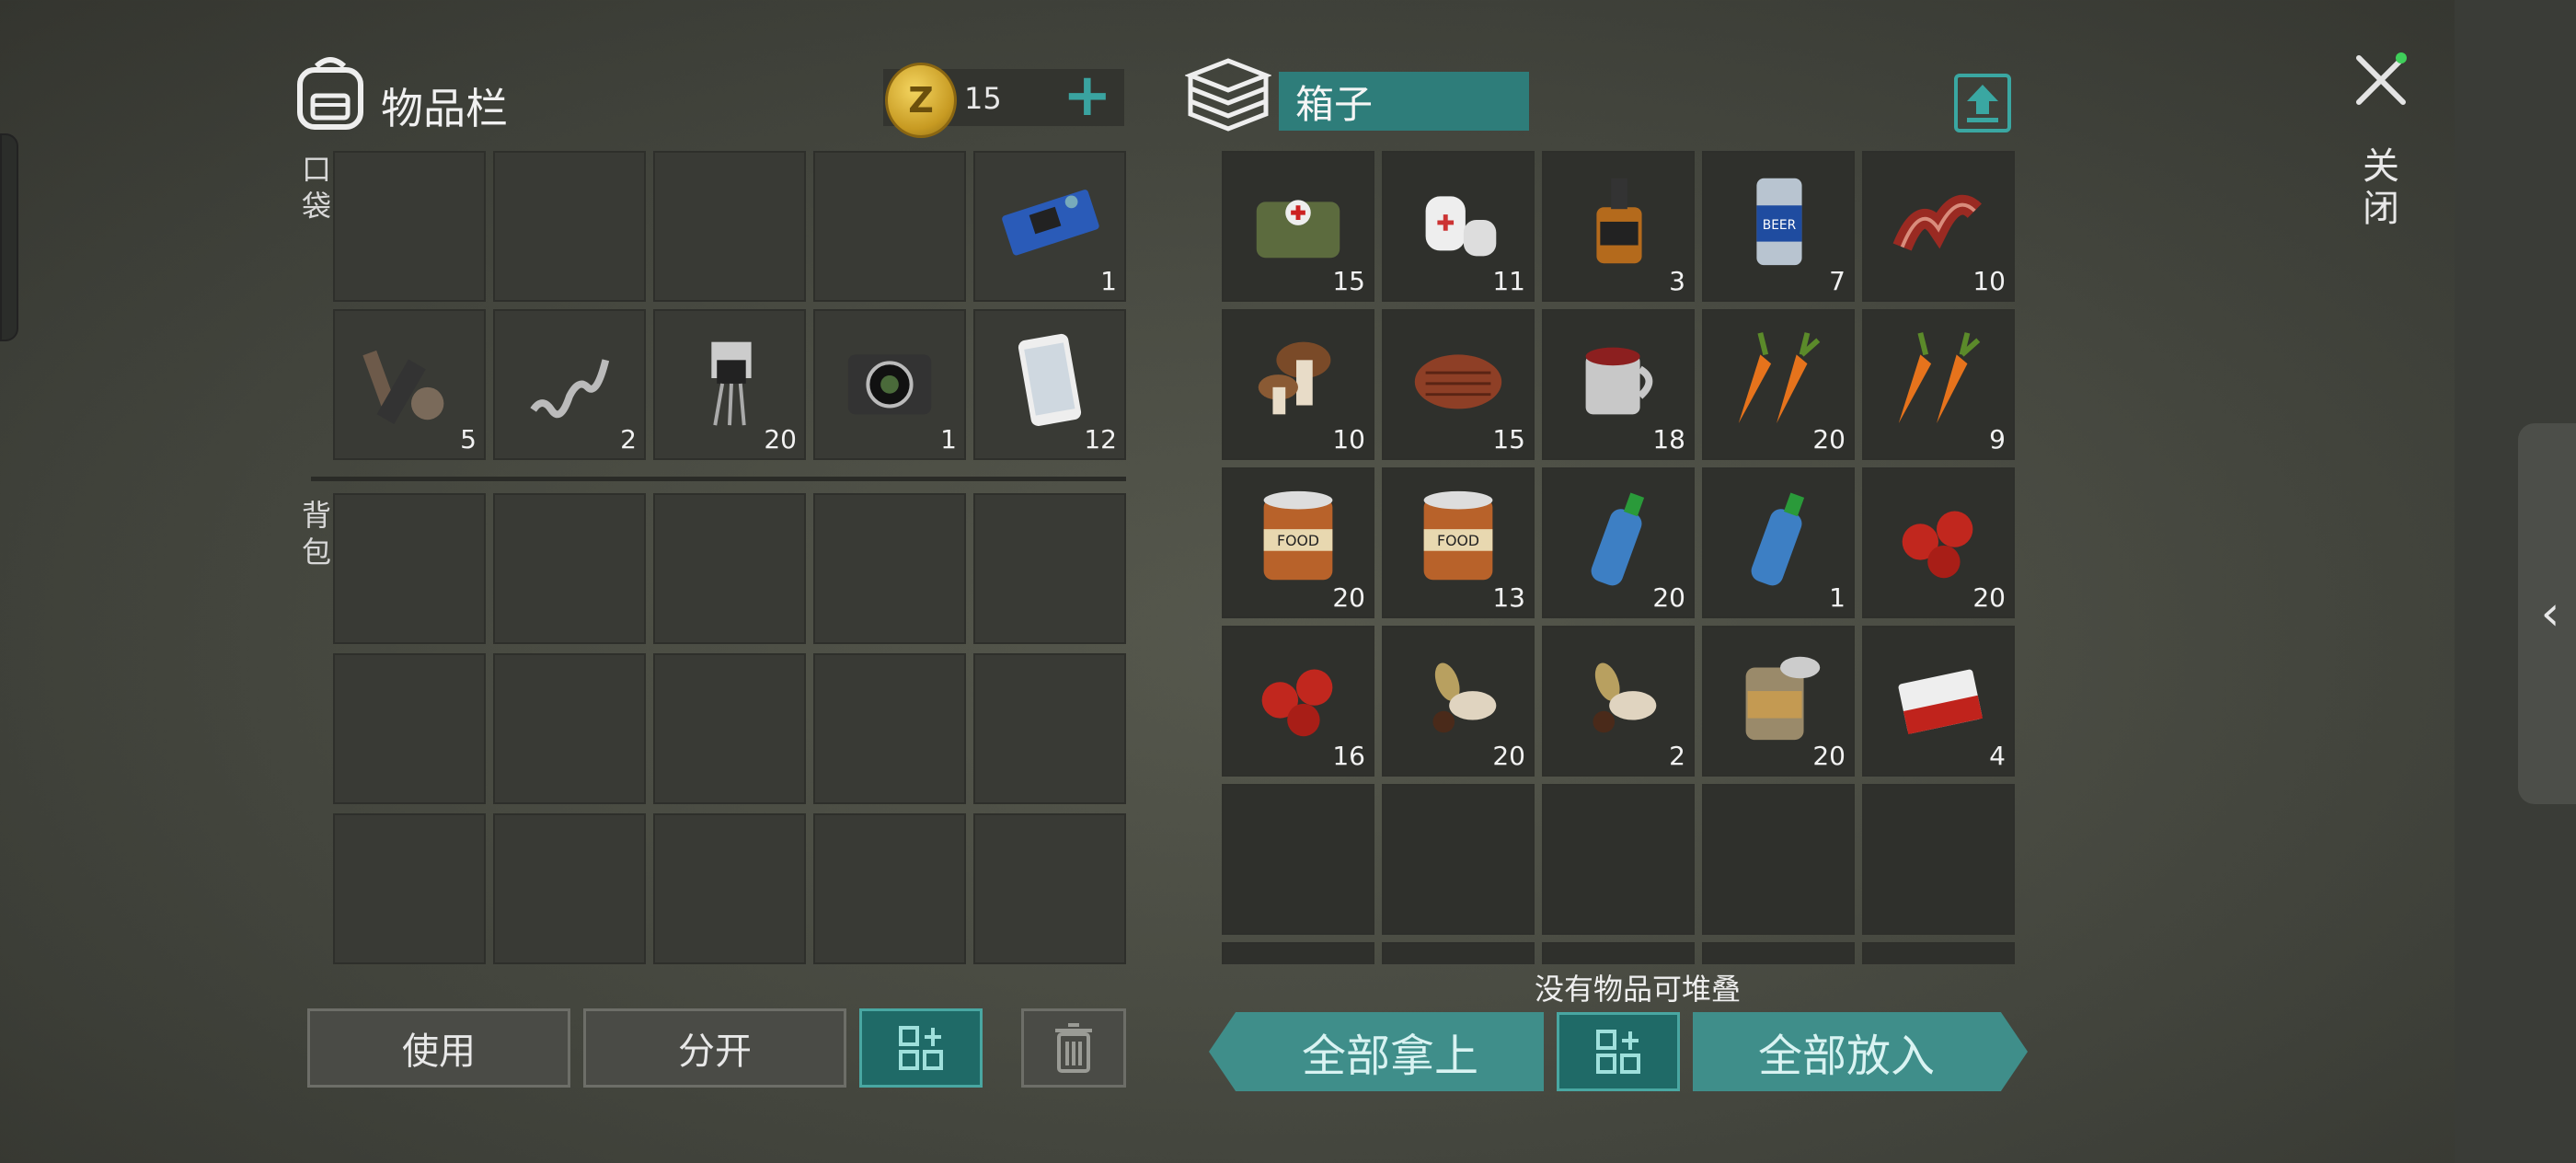 This screenshot has width=2576, height=1163. I want to click on inventory-slot: 5, so click(409, 384).